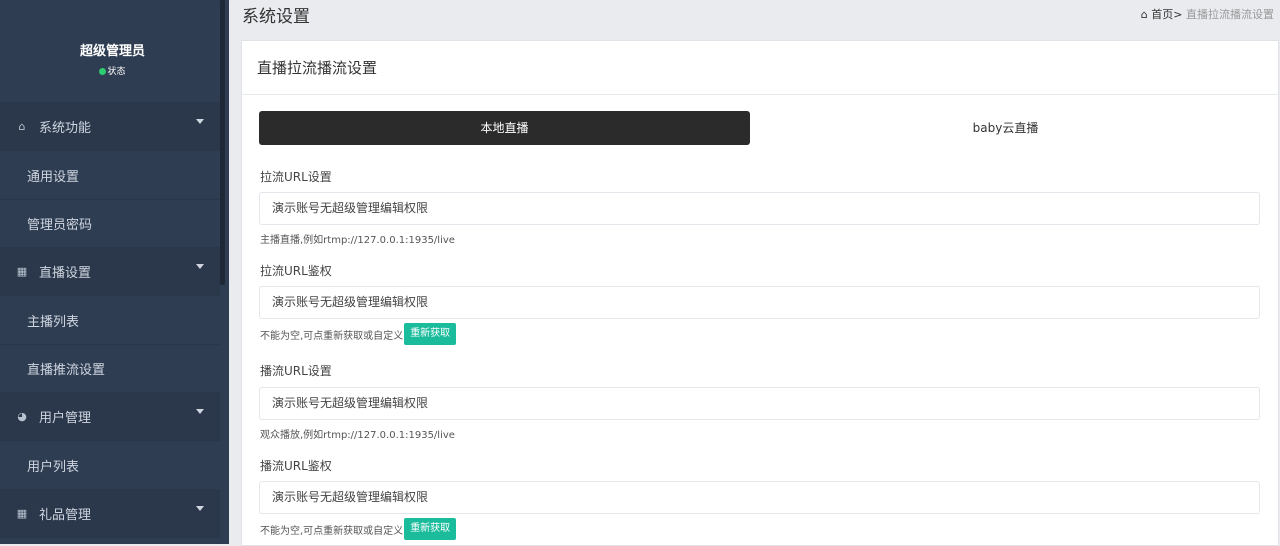  Describe the element at coordinates (504, 128) in the screenshot. I see `tab-local-live: 本地直播` at that location.